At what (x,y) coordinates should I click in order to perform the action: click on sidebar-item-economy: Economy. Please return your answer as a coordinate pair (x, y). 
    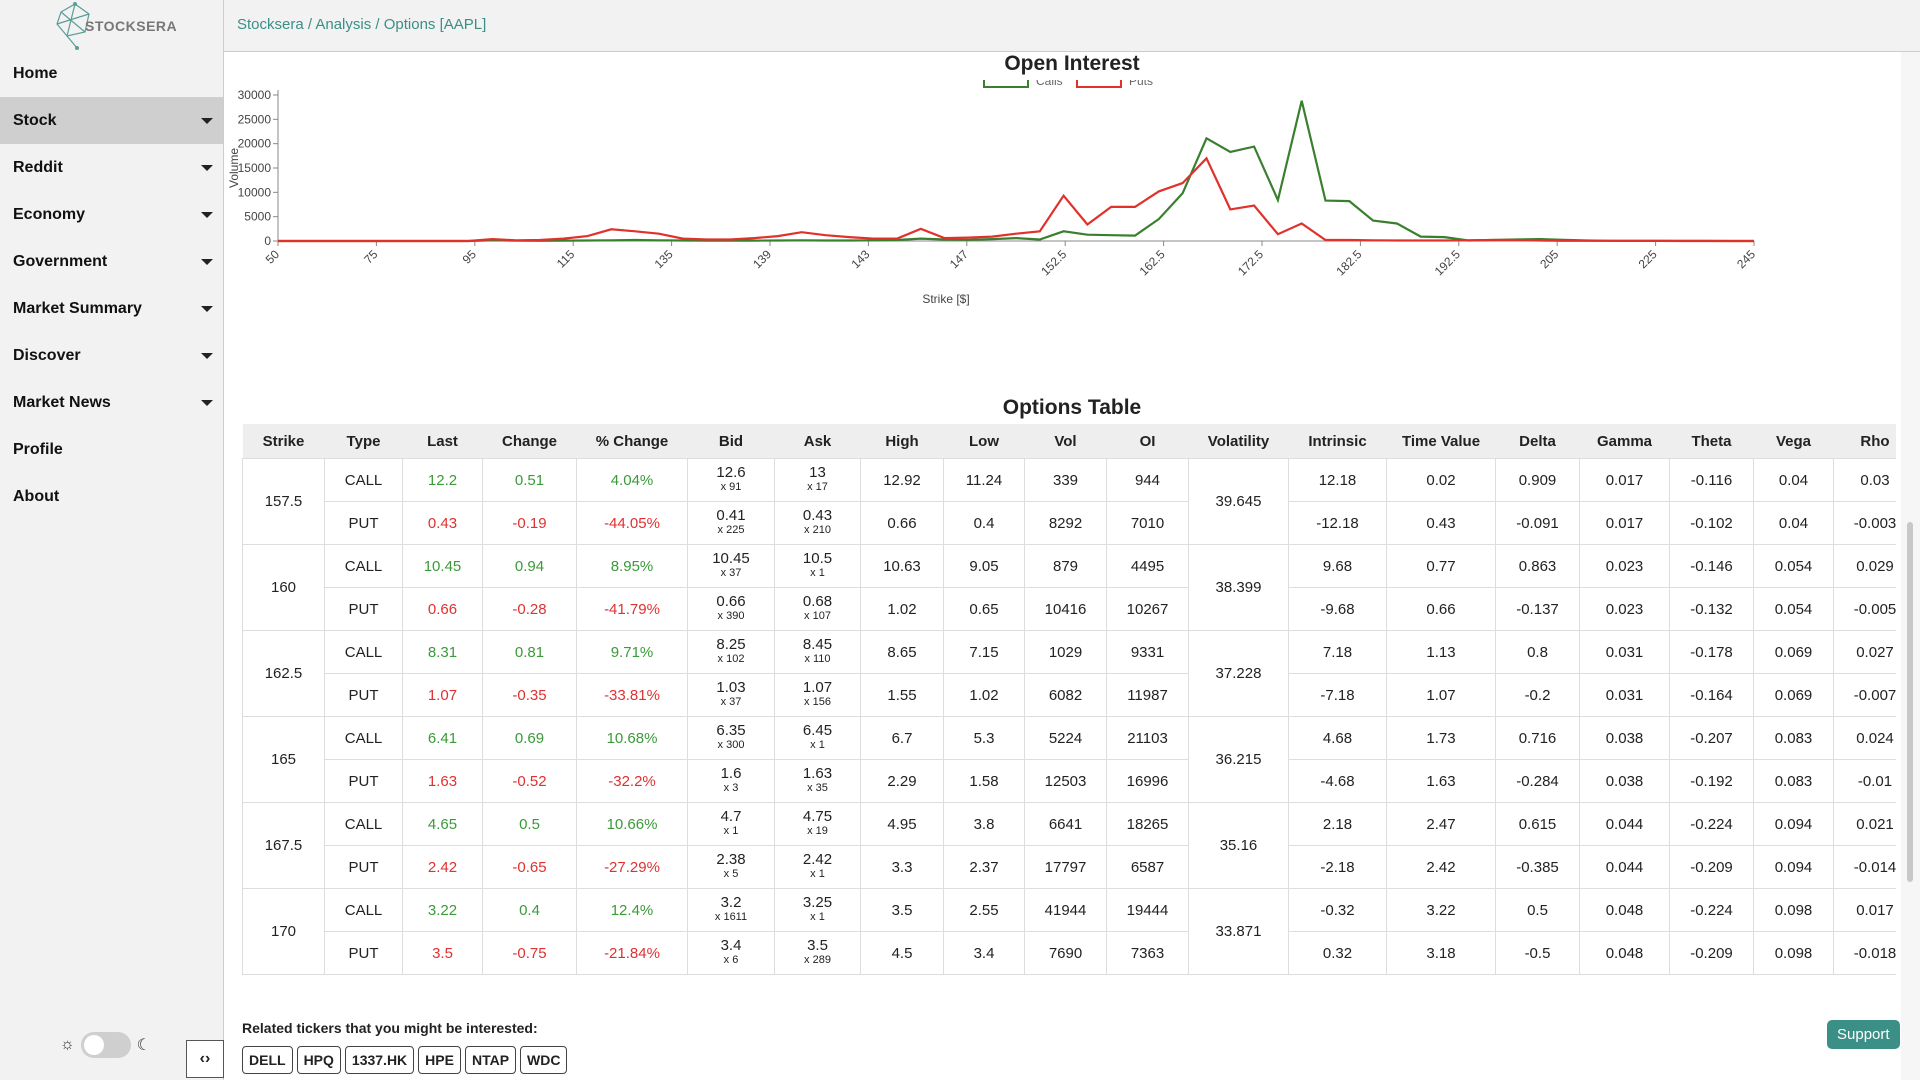
    Looking at the image, I should click on (111, 214).